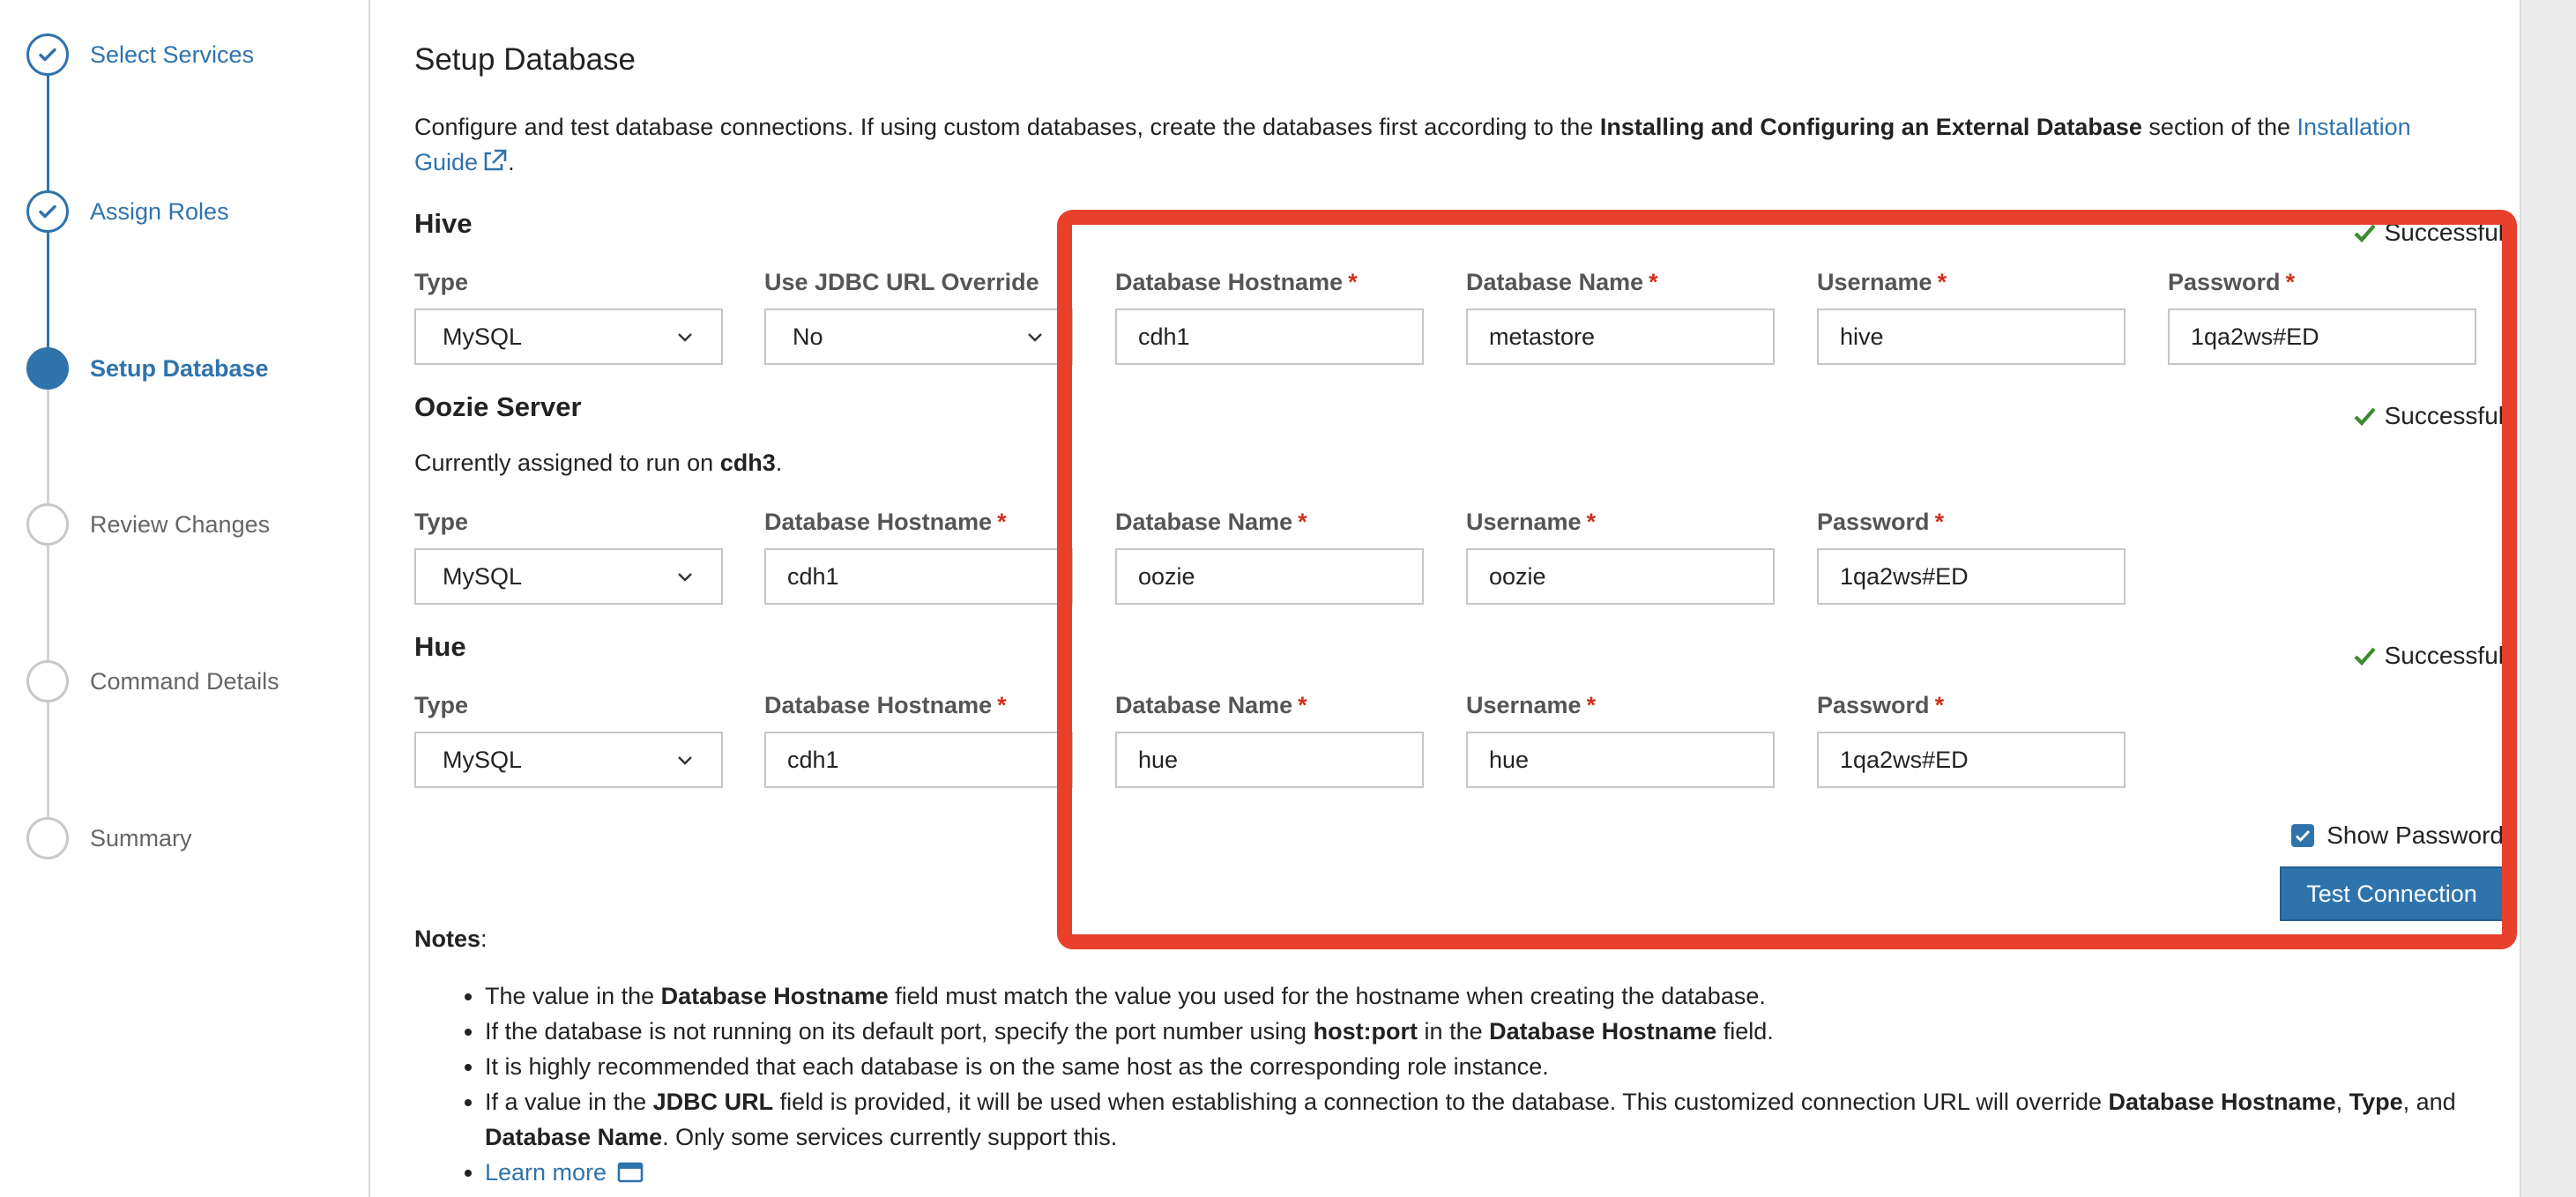 This screenshot has width=2576, height=1197. What do you see at coordinates (2219, 127) in the screenshot?
I see `intro-mid: section of the` at bounding box center [2219, 127].